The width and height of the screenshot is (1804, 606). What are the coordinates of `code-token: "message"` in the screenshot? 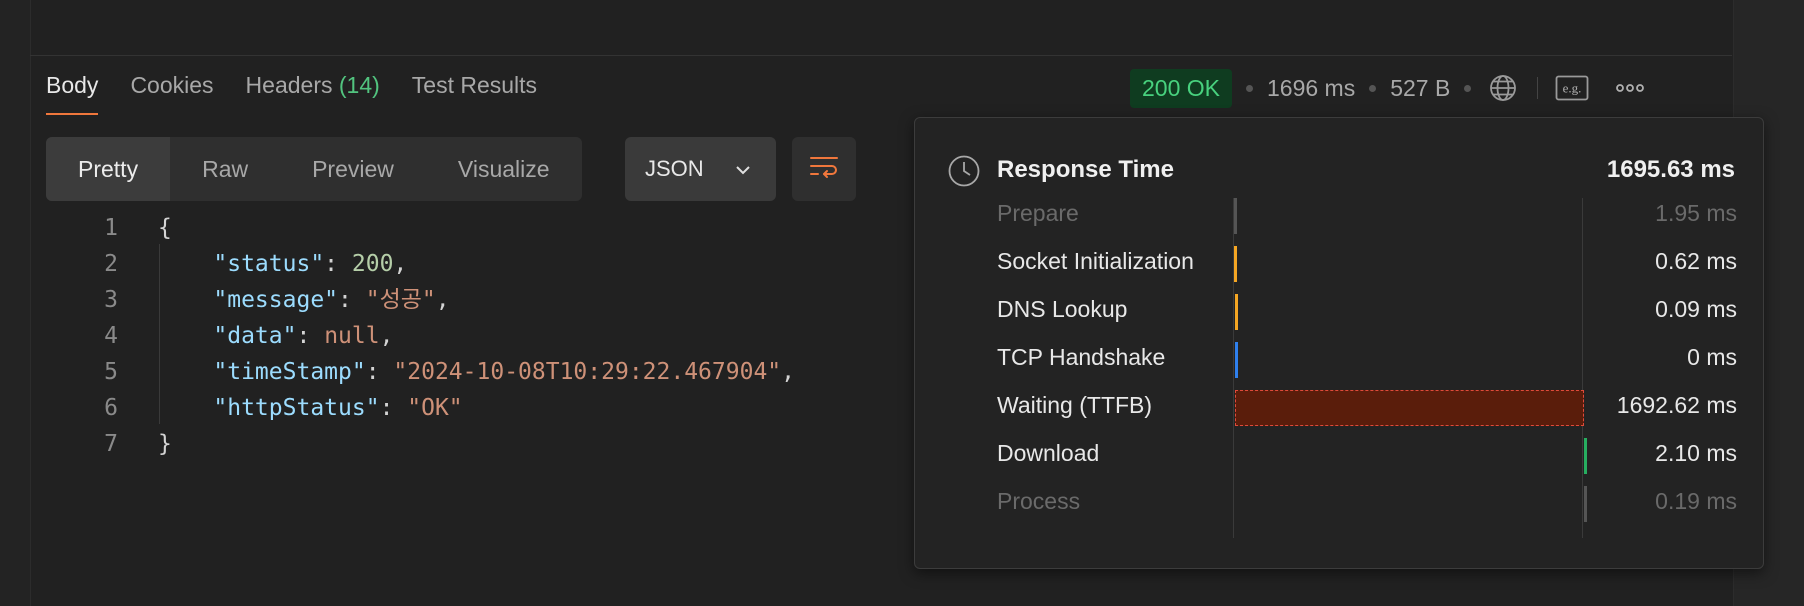 It's located at (276, 300).